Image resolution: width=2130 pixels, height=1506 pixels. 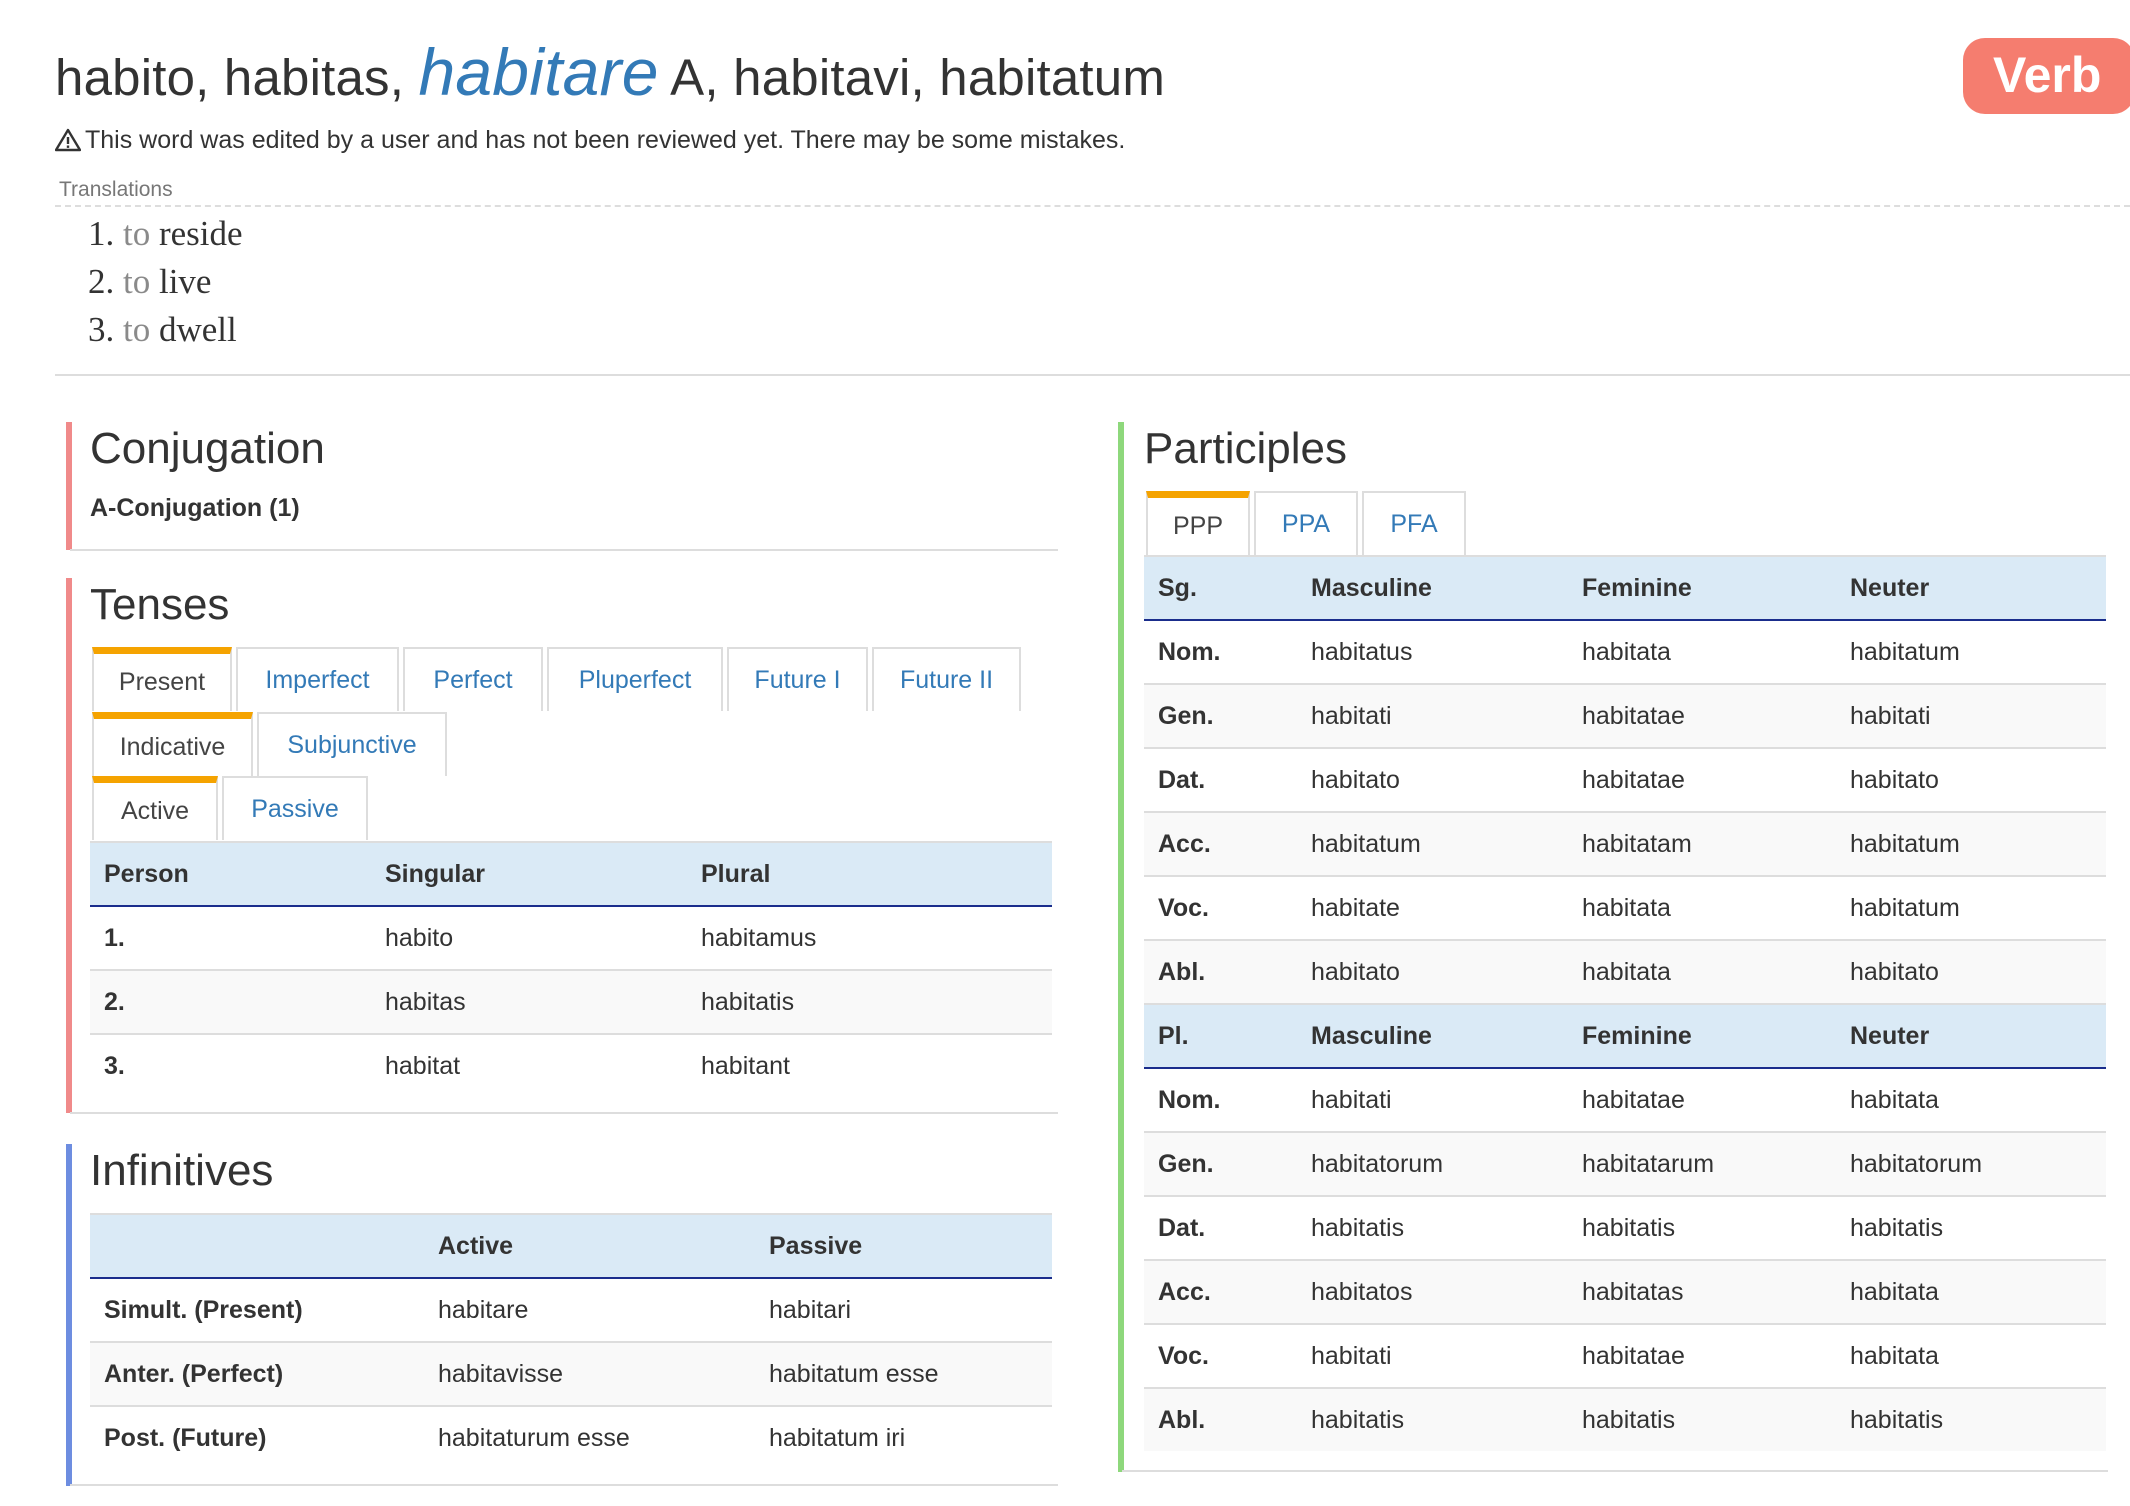 What do you see at coordinates (529, 1065) in the screenshot?
I see `table-cell: habitat` at bounding box center [529, 1065].